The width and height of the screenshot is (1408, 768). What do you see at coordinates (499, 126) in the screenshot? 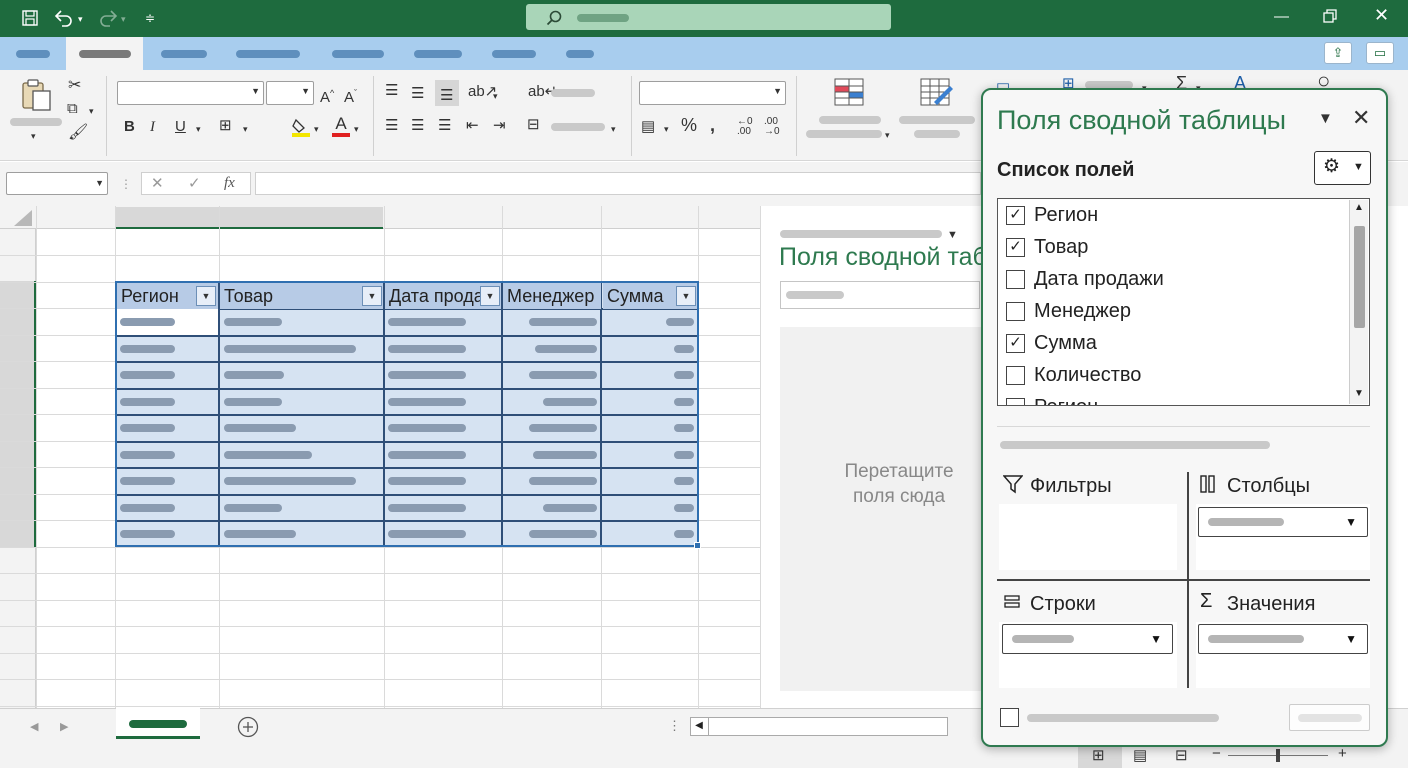
I see `increase-indent-icon: ⇥` at bounding box center [499, 126].